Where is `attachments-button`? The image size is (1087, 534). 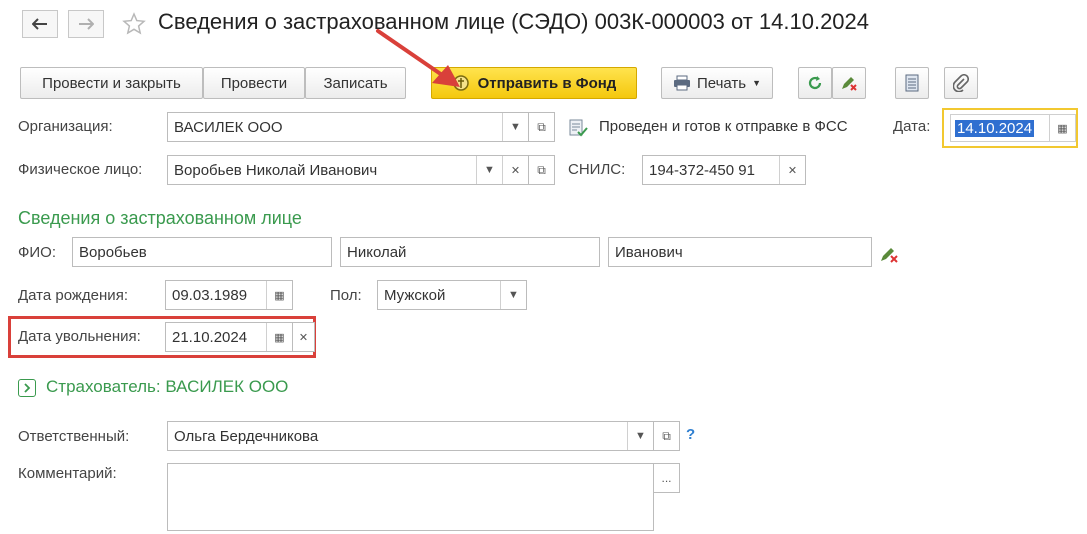 attachments-button is located at coordinates (961, 83).